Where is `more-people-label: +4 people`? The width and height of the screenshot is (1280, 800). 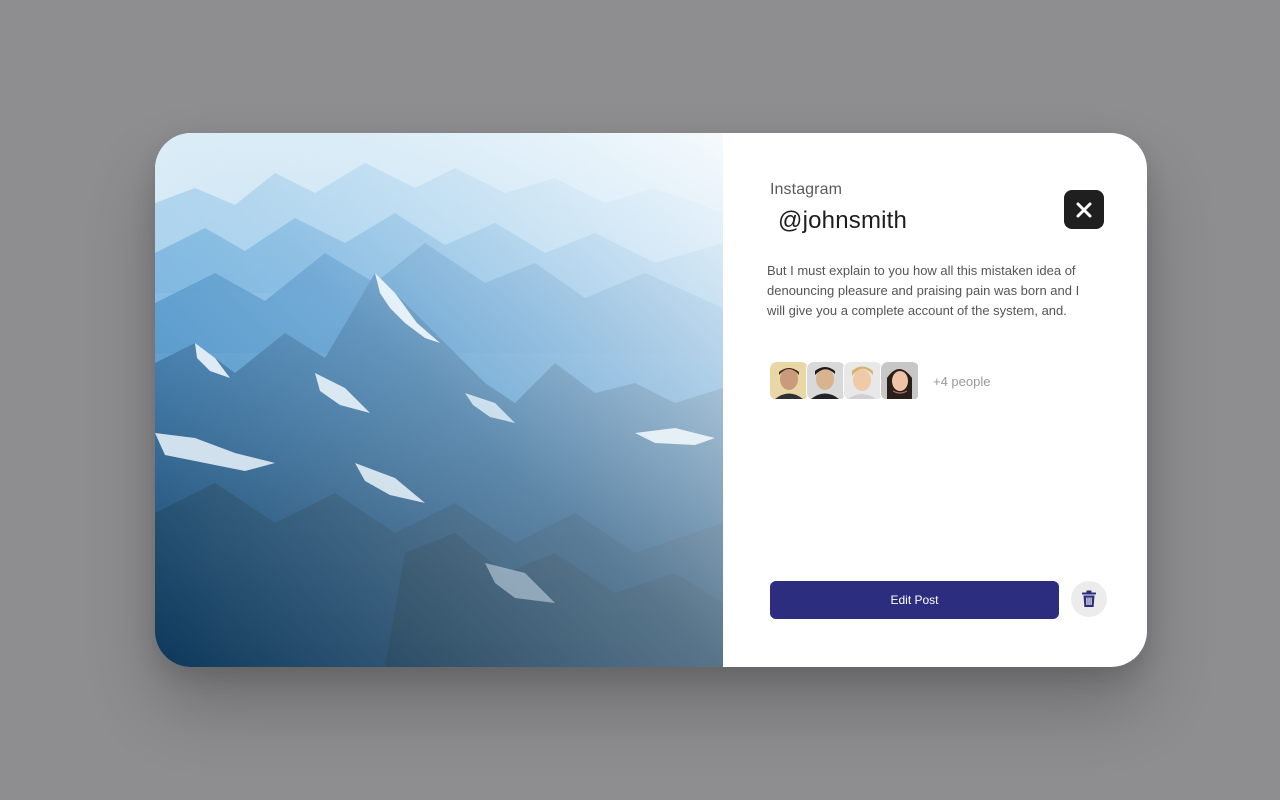 more-people-label: +4 people is located at coordinates (961, 381).